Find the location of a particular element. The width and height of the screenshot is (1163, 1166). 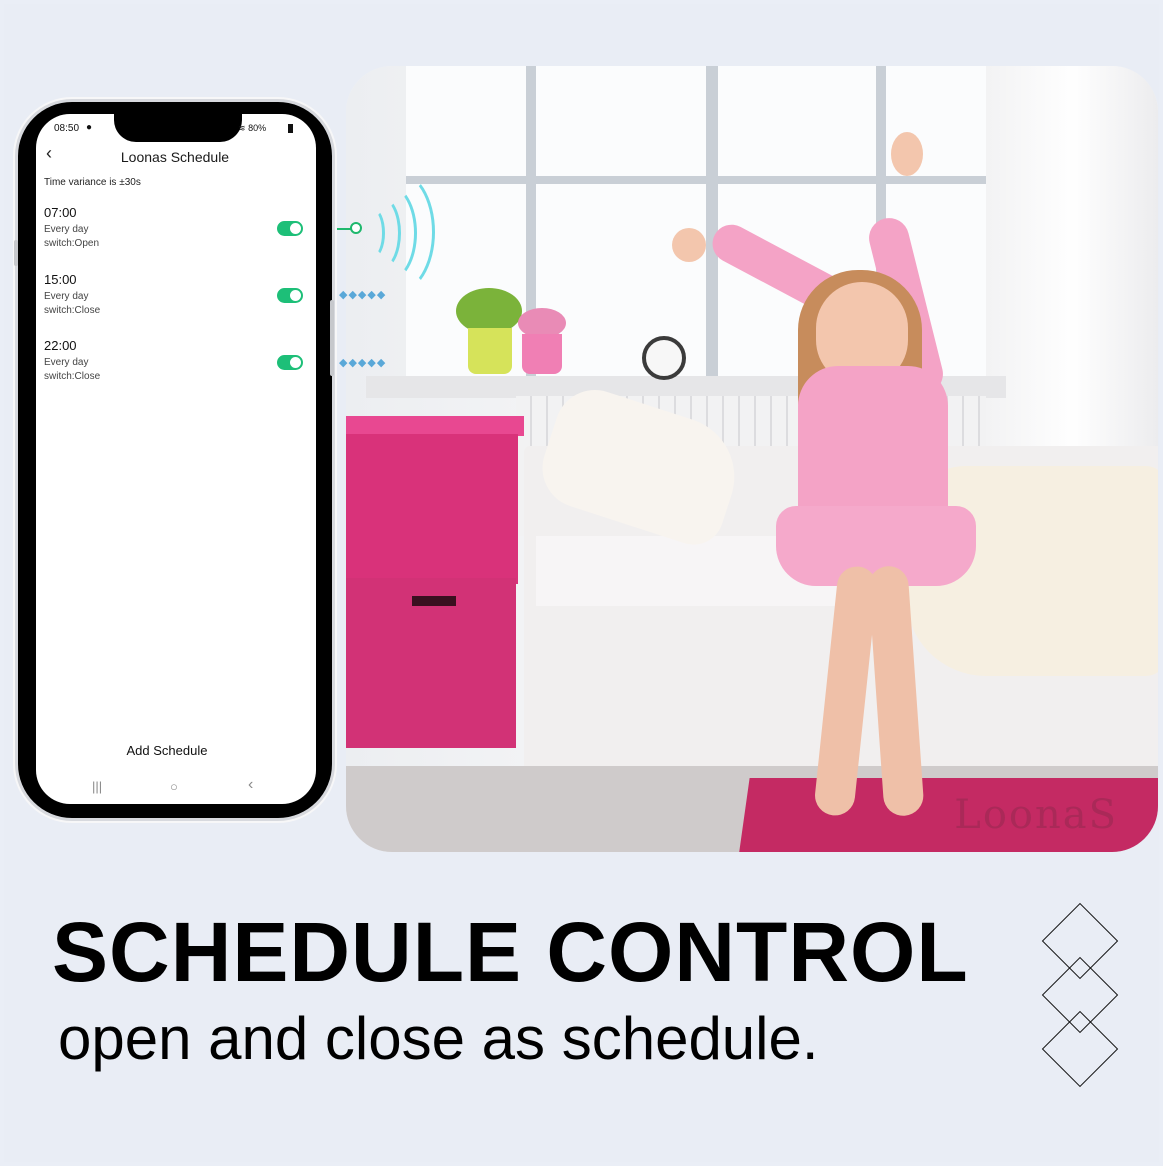

headline-subtitle: open and close as schedule. is located at coordinates (438, 1038).